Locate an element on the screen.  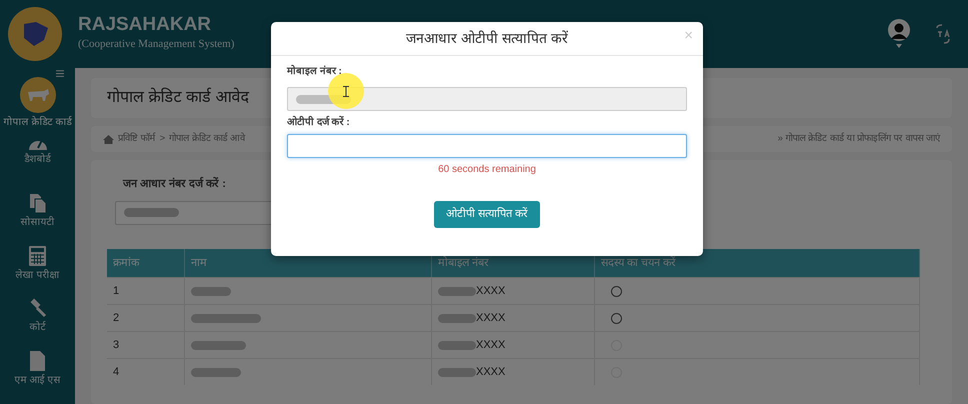
gauge-icon is located at coordinates (38, 145).